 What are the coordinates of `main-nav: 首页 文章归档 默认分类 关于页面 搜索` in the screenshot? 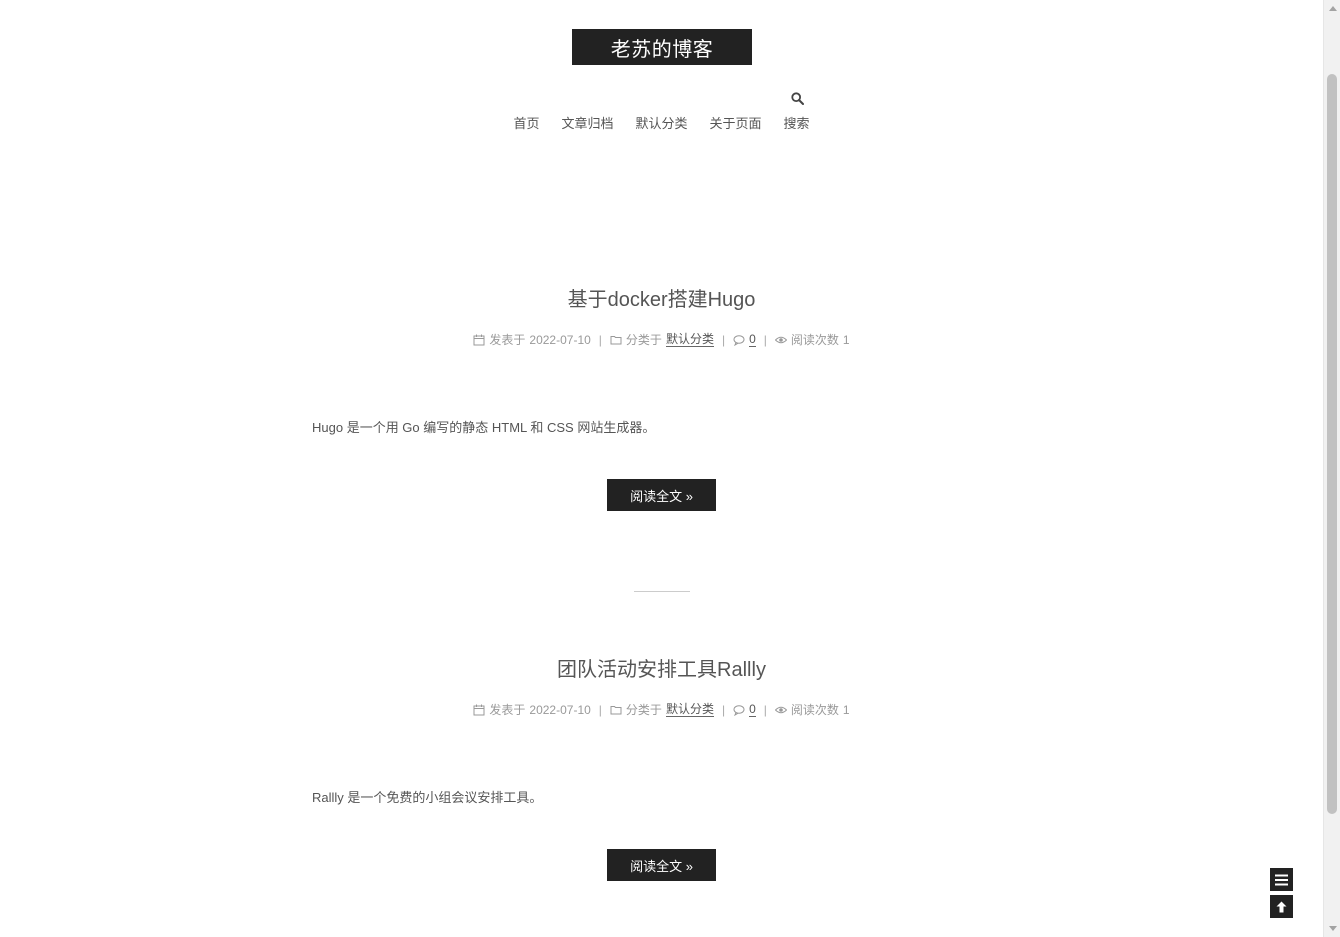 It's located at (661, 124).